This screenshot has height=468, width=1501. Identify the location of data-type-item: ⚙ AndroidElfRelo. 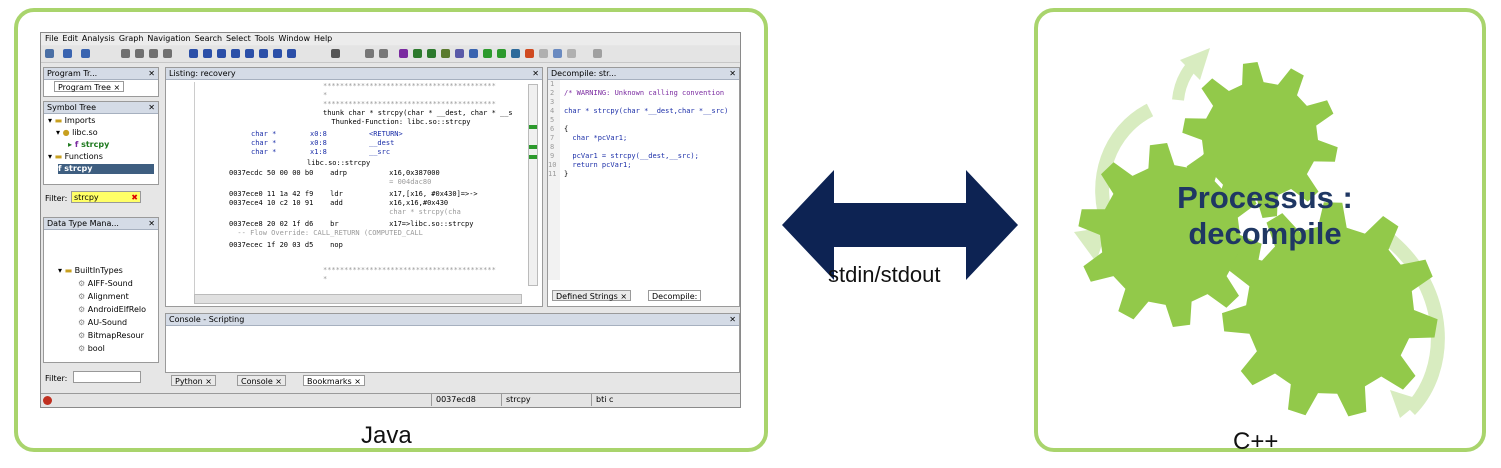
(112, 310).